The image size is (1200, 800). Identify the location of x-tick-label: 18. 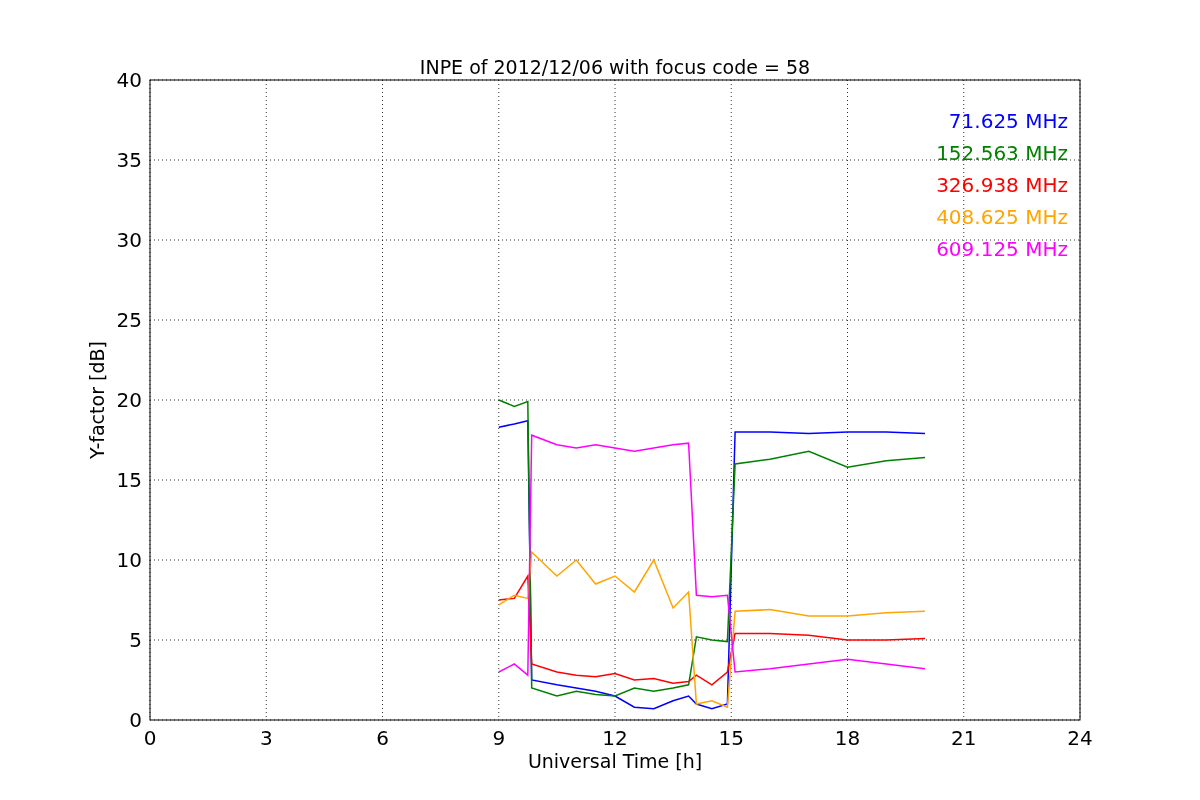
(847, 738).